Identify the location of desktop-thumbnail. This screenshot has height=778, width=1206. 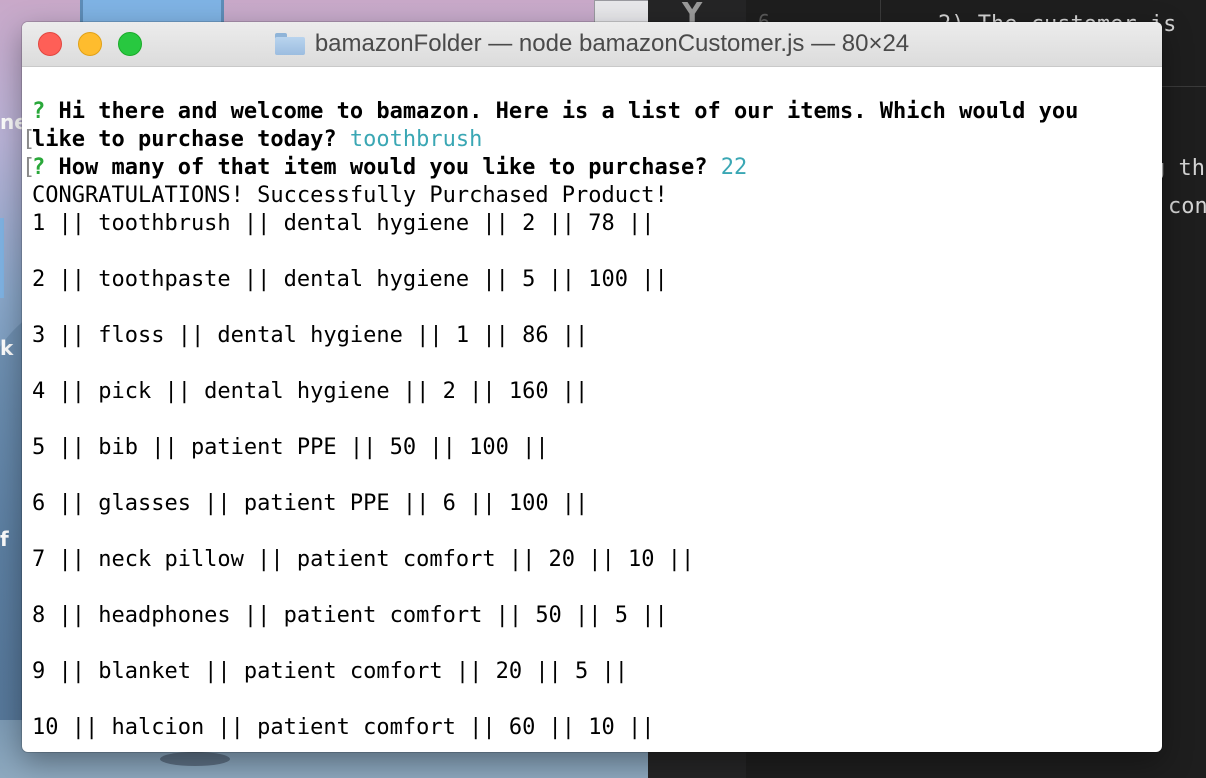
(621, 12).